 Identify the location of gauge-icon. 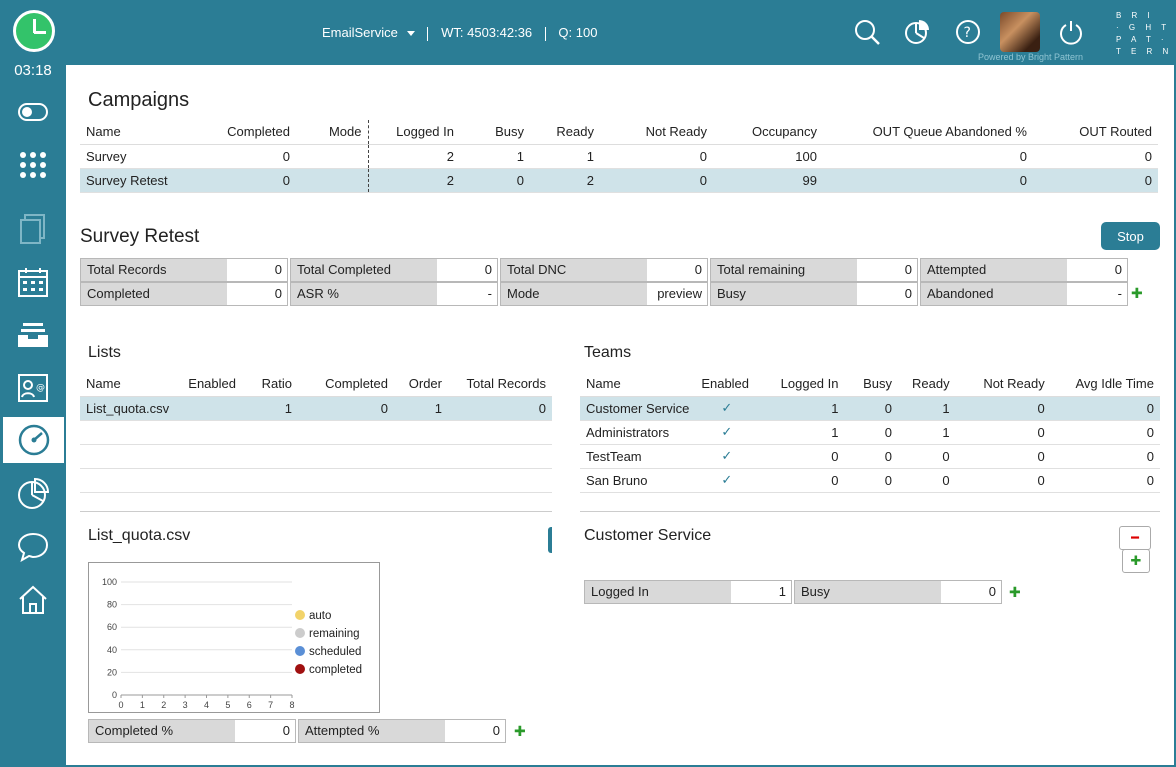
(33, 440).